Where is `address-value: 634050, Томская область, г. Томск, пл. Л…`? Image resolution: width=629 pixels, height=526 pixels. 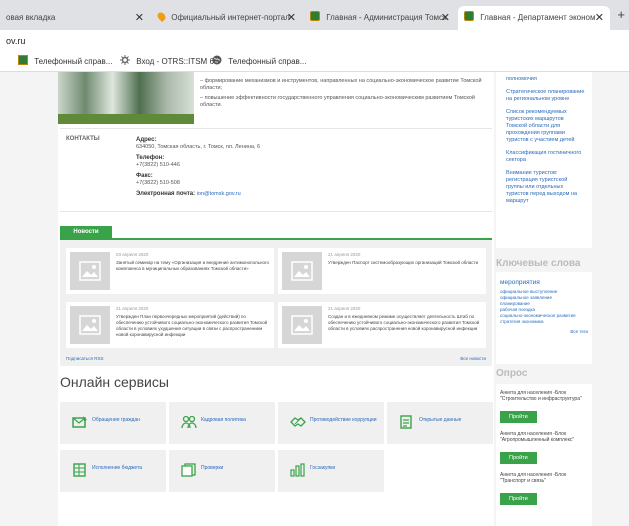
address-value: 634050, Томская область, г. Томск, пл. Л… is located at coordinates (198, 147).